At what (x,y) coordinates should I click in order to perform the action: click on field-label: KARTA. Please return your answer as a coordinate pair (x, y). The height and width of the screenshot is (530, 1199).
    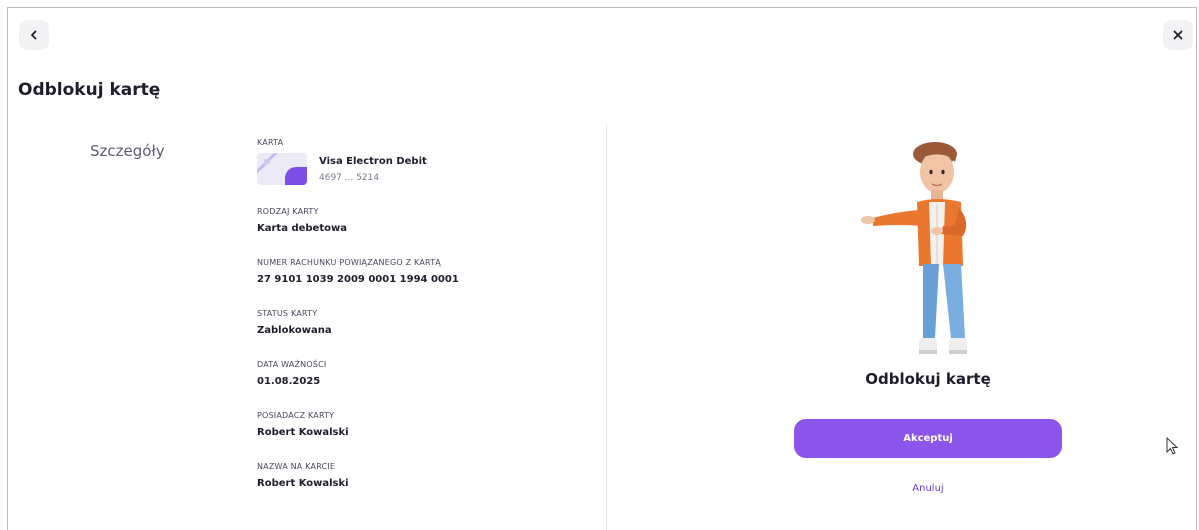
    Looking at the image, I should click on (270, 142).